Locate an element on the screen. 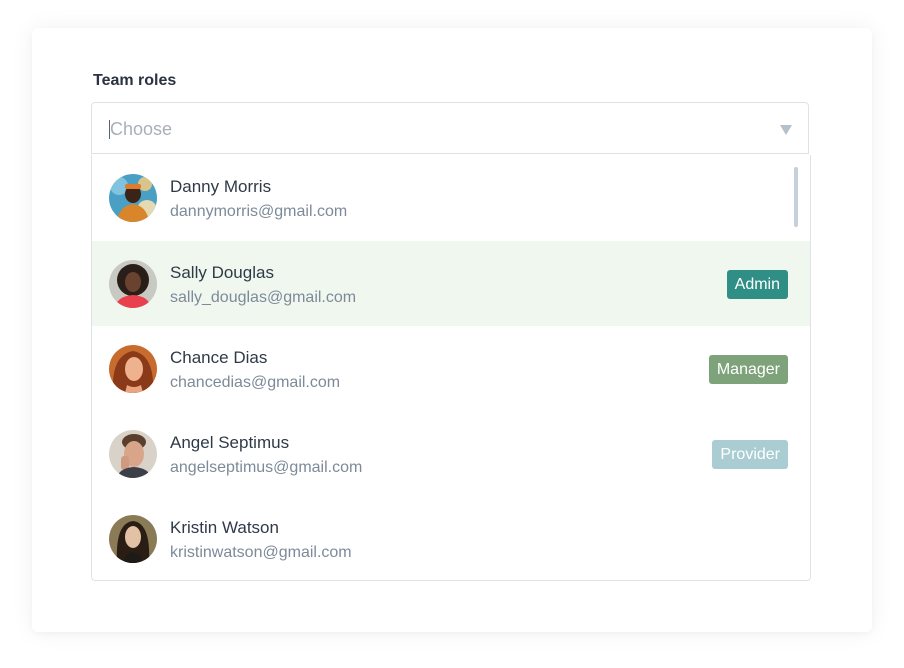  role-badge-provider: Provider is located at coordinates (750, 454).